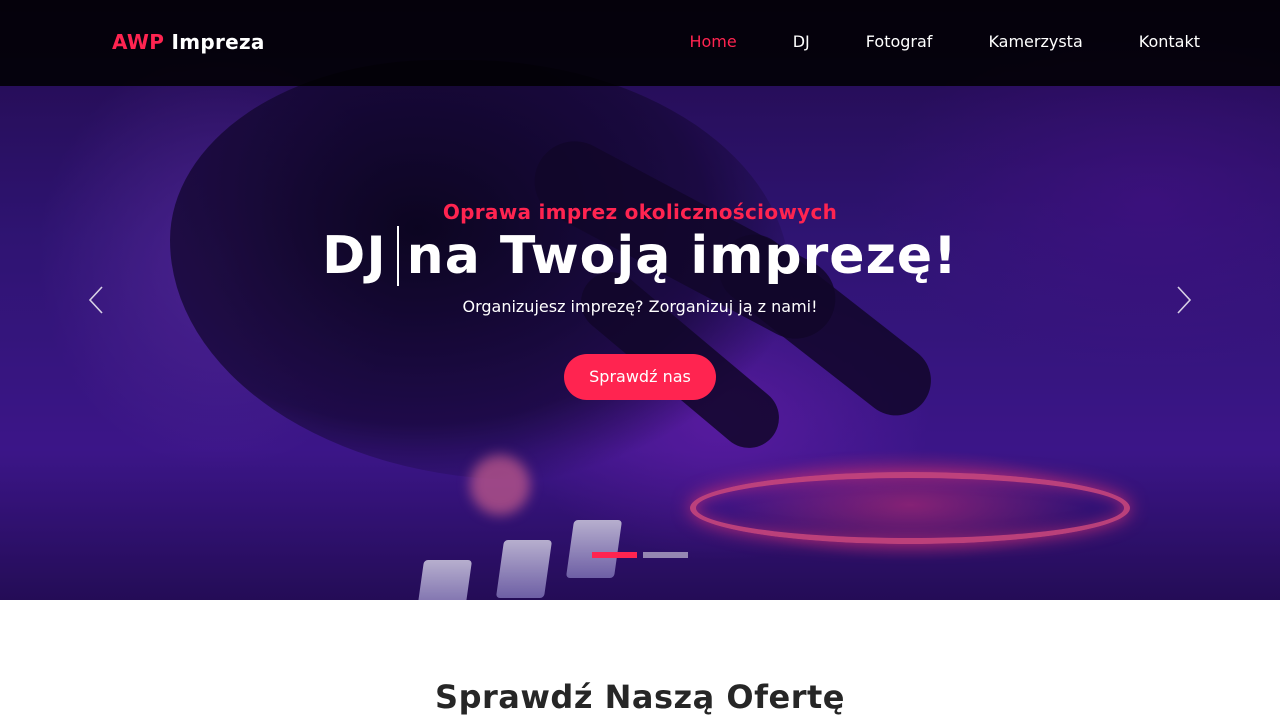 The height and width of the screenshot is (720, 1280). I want to click on main-nav: Home DJ Fotograf Kamerzysta Kontakt, so click(916, 41).